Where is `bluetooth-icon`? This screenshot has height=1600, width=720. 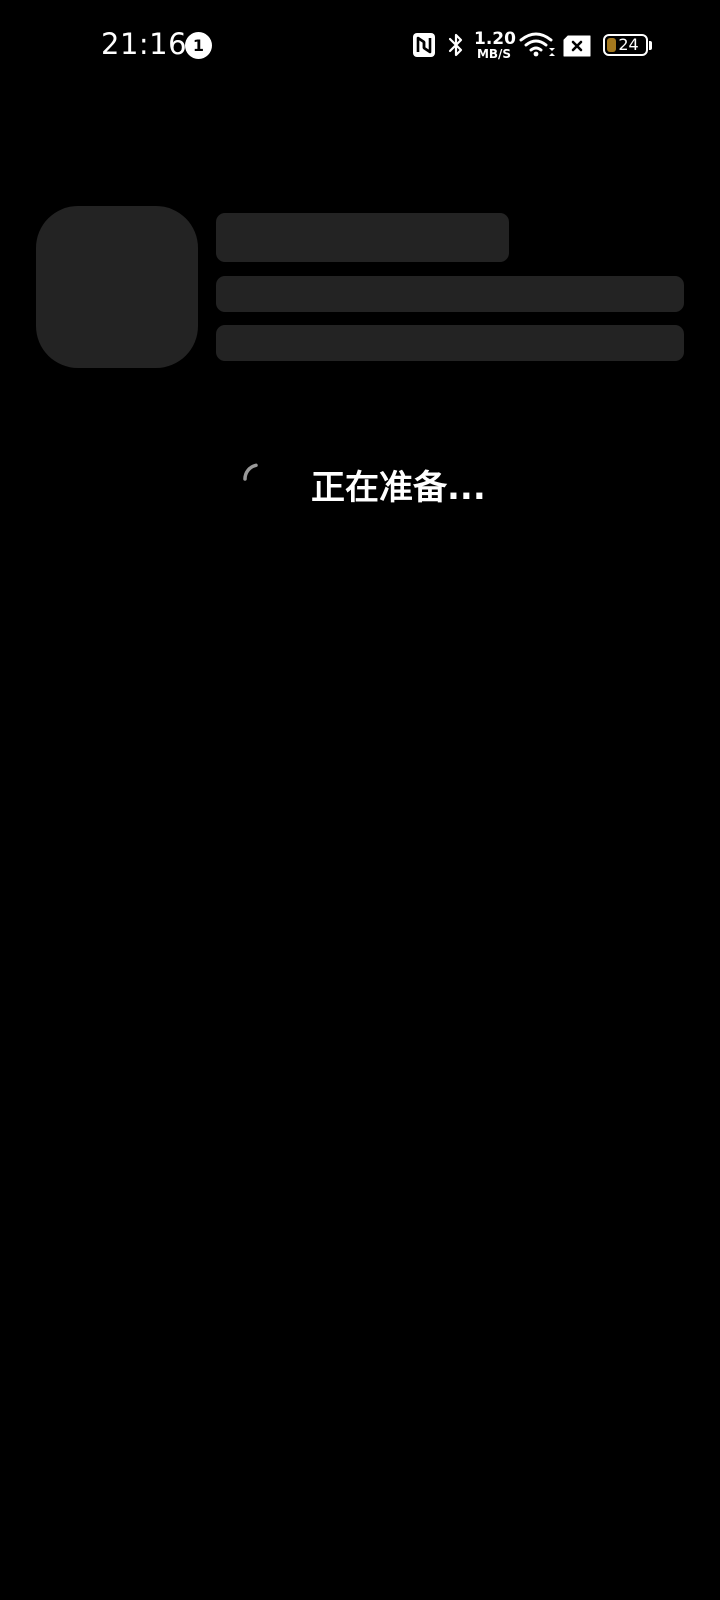 bluetooth-icon is located at coordinates (456, 47).